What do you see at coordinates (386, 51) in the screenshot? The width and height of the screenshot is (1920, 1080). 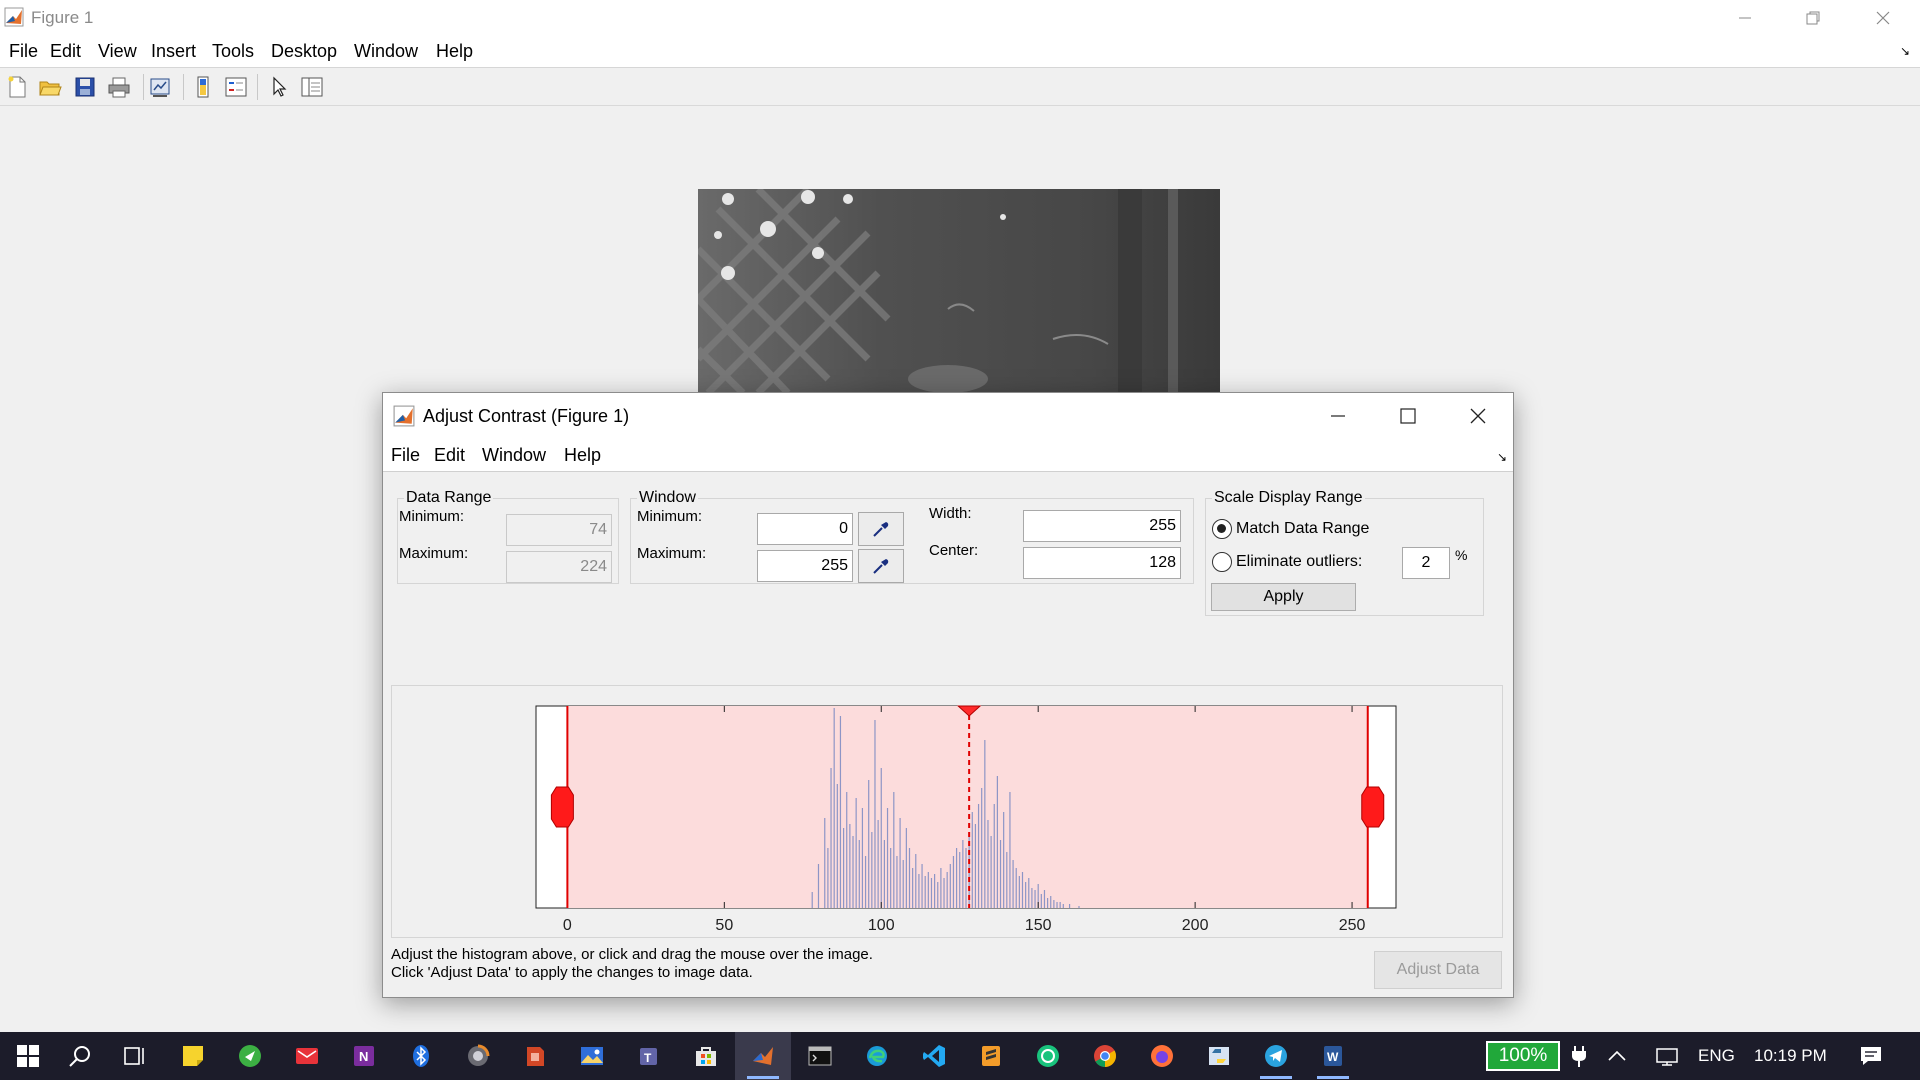 I see `menu-window: Window` at bounding box center [386, 51].